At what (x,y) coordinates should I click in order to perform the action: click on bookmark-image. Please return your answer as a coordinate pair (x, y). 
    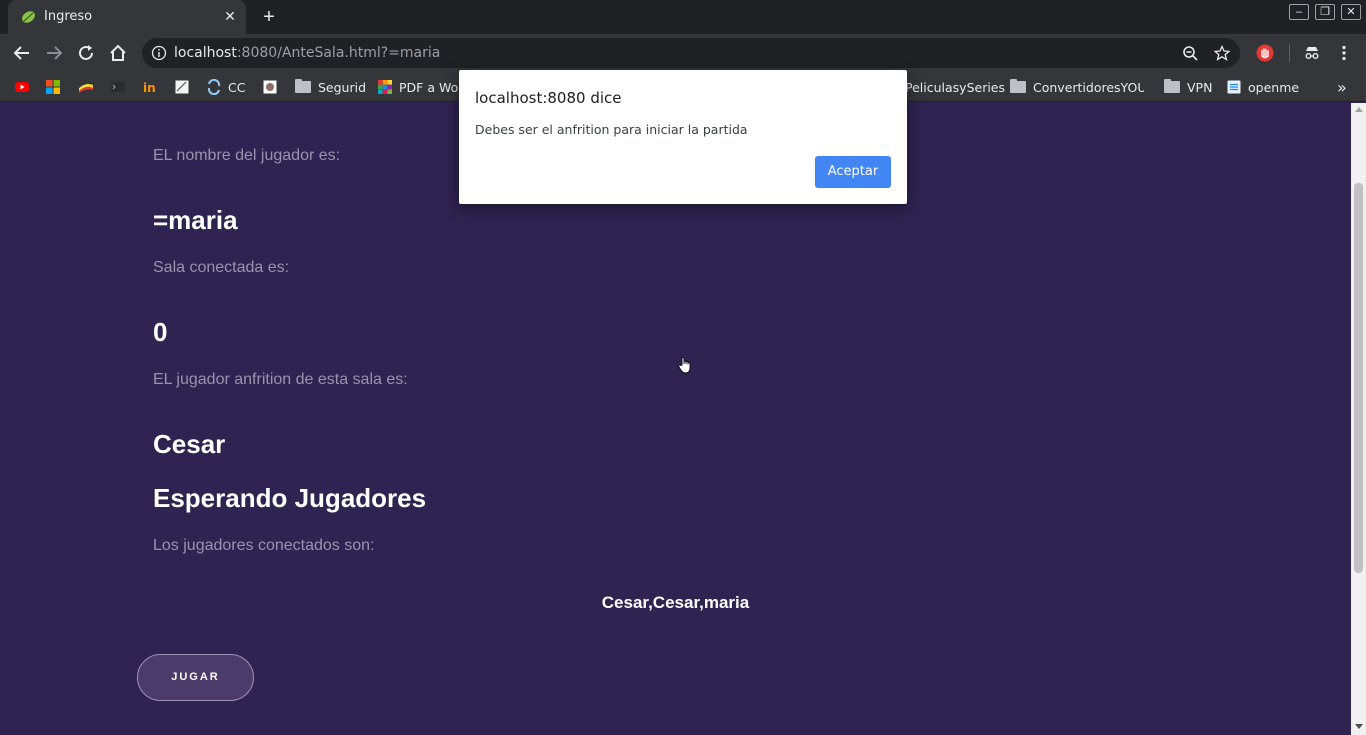
    Looking at the image, I should click on (273, 87).